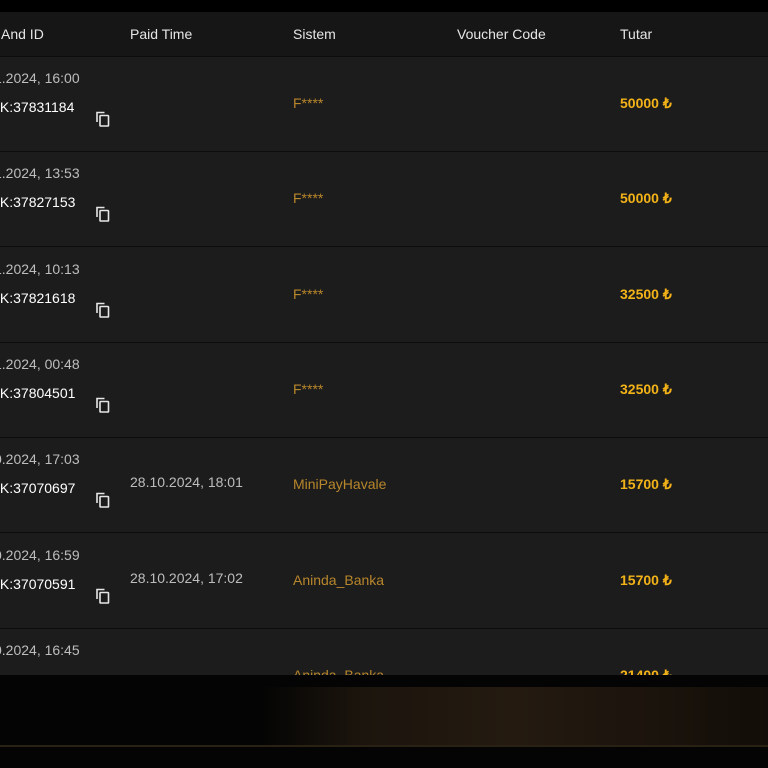  I want to click on footer-background, so click(384, 721).